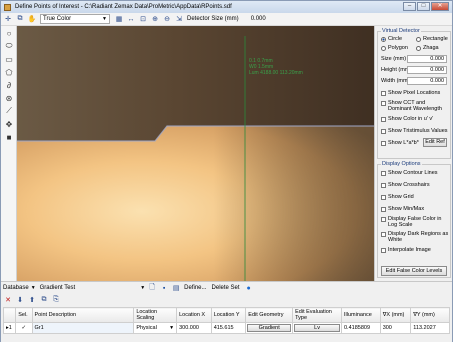 The image size is (453, 342). What do you see at coordinates (32, 19) in the screenshot?
I see `hand-pan-icon: ✋` at bounding box center [32, 19].